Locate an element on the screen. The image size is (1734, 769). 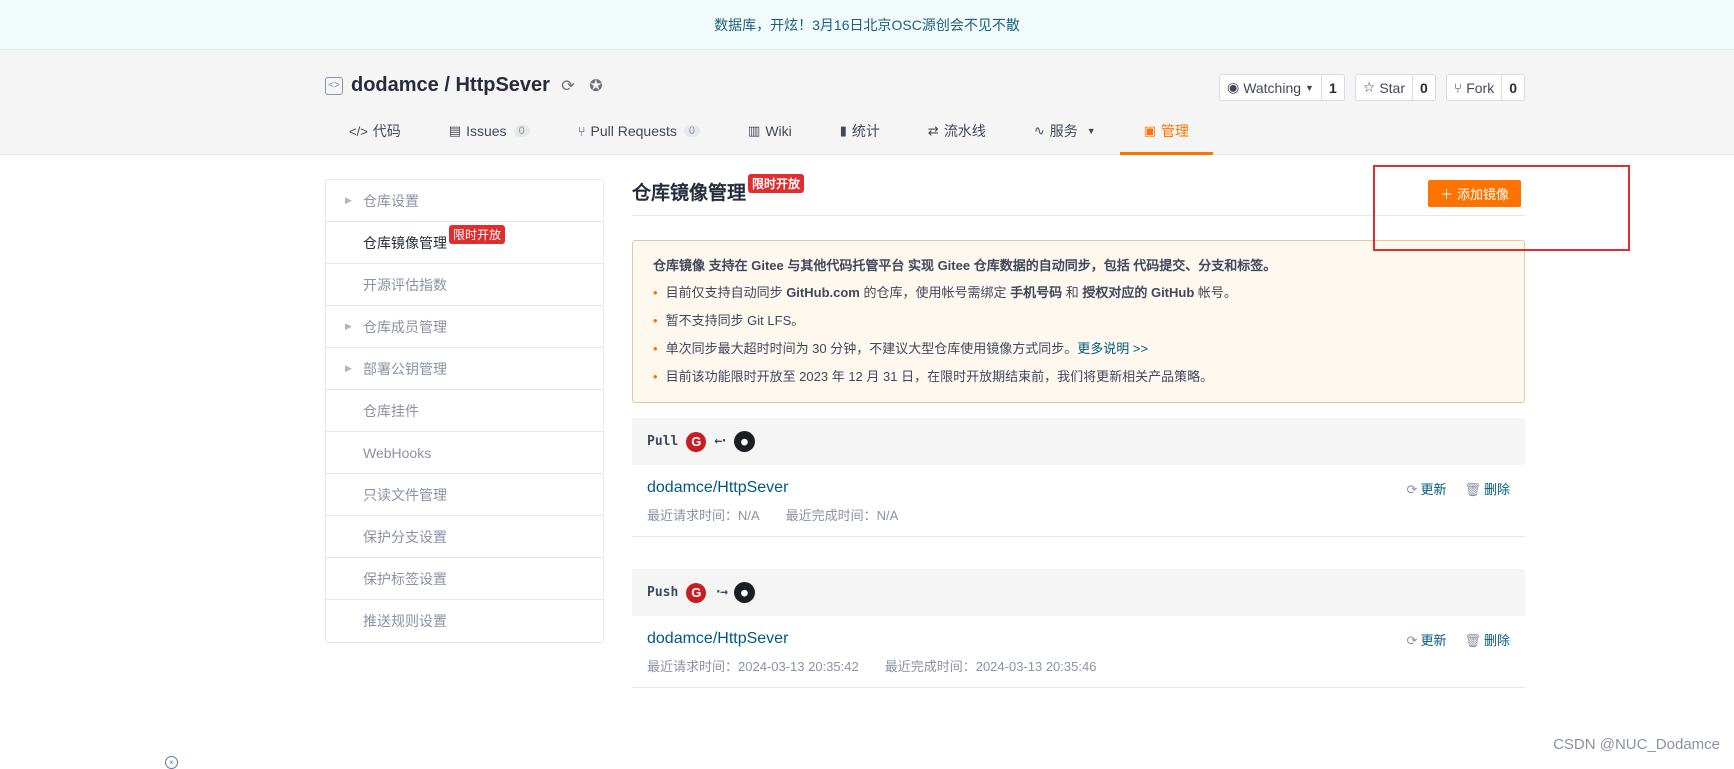
tab-label: 流水线 is located at coordinates (965, 131).